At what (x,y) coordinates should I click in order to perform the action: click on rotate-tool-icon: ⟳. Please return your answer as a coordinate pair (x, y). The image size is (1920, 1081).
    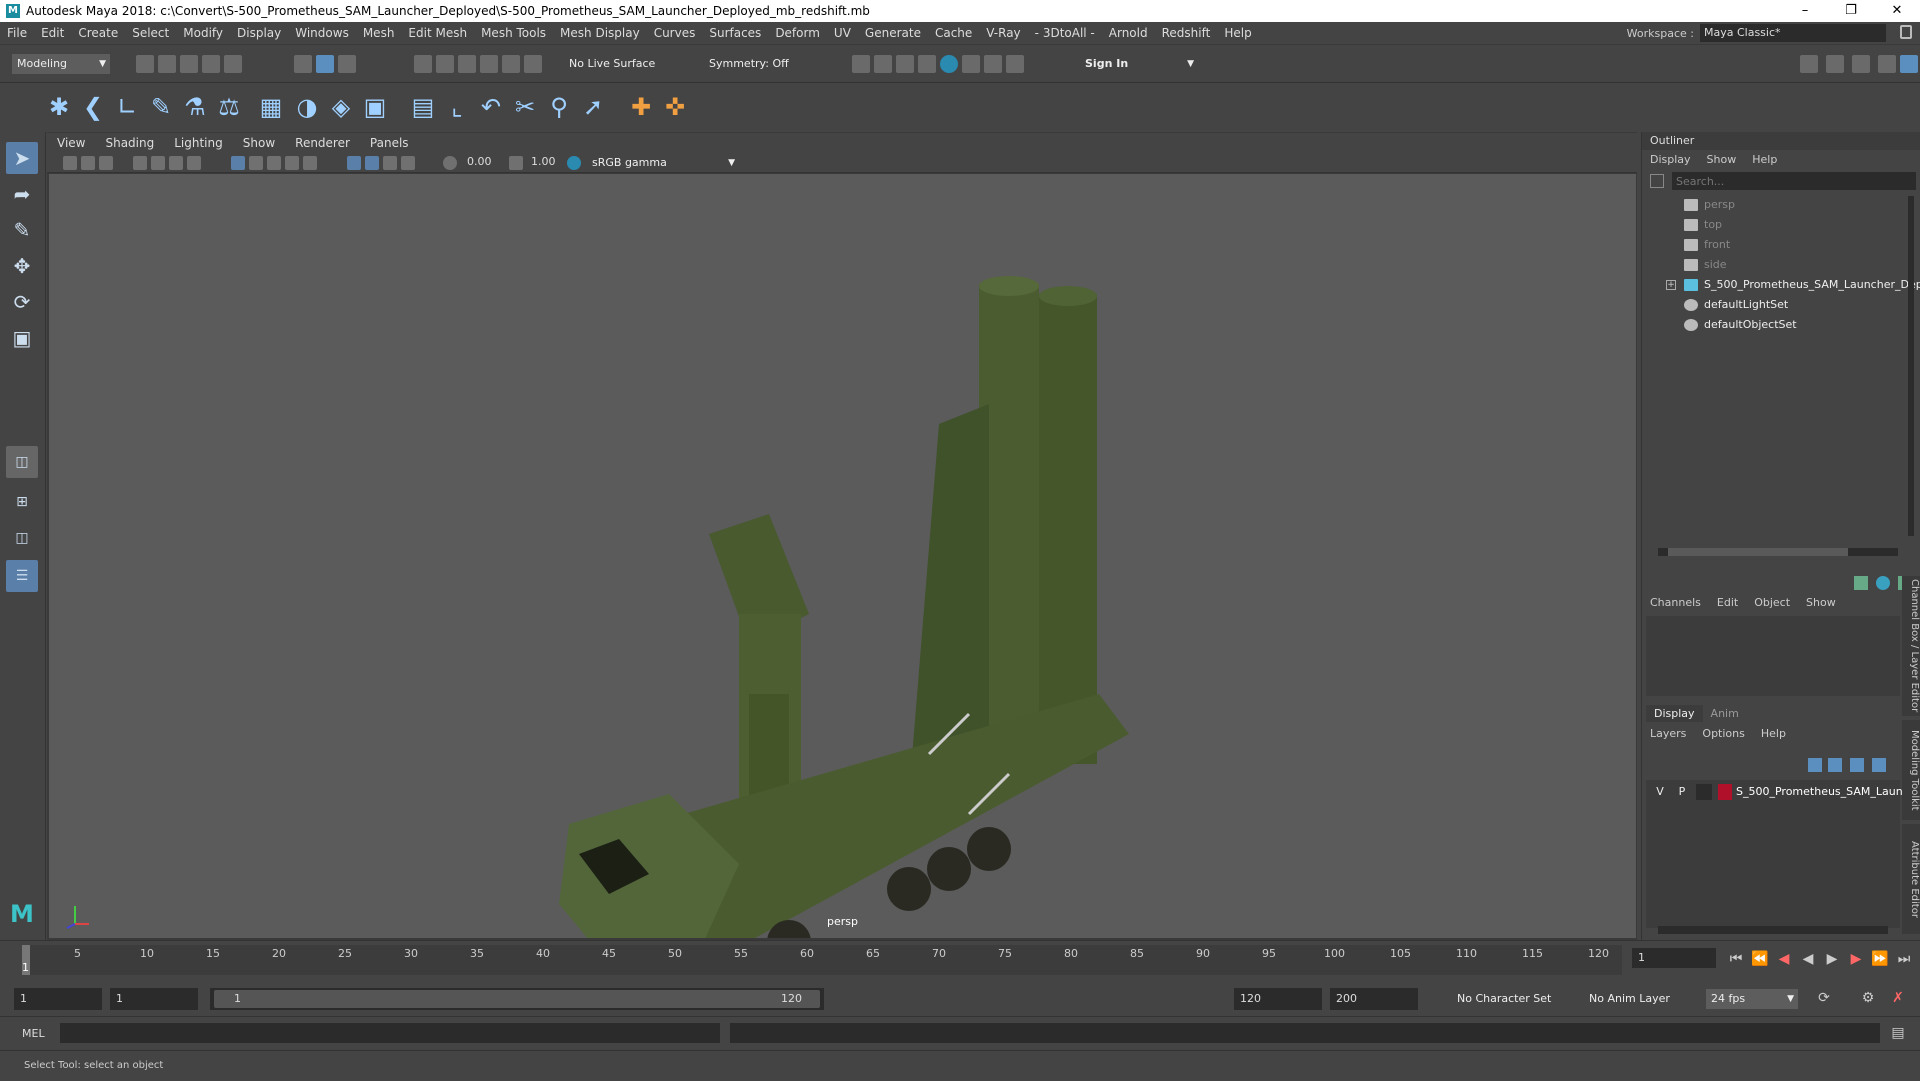
    Looking at the image, I should click on (22, 302).